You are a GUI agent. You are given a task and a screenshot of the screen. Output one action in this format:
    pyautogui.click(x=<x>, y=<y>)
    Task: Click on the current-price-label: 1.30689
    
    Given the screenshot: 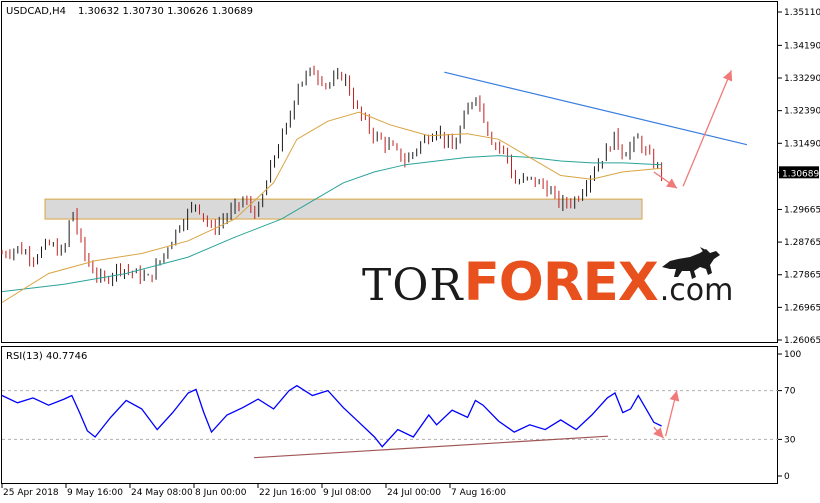 What is the action you would take?
    pyautogui.click(x=800, y=174)
    